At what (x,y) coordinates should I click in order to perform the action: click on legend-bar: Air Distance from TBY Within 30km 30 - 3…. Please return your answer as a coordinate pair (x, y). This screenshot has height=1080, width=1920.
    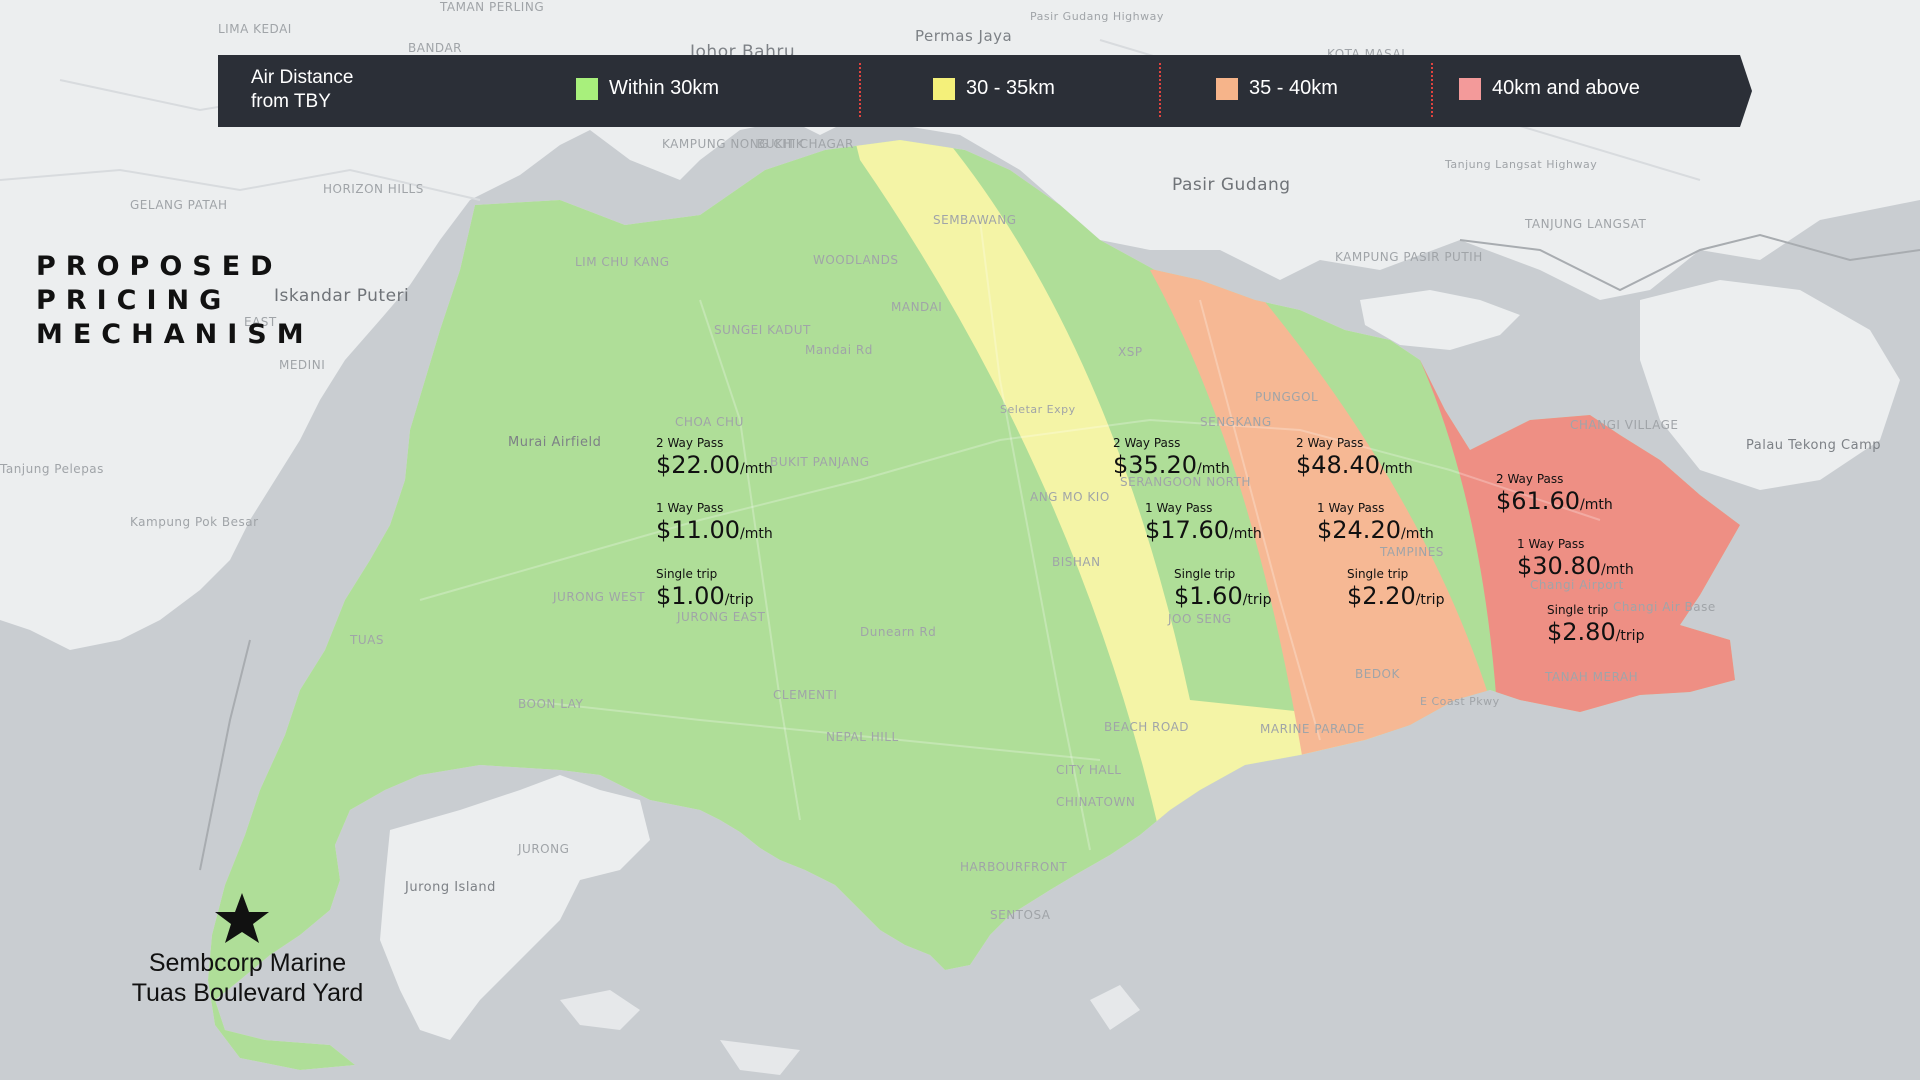
    Looking at the image, I should click on (985, 91).